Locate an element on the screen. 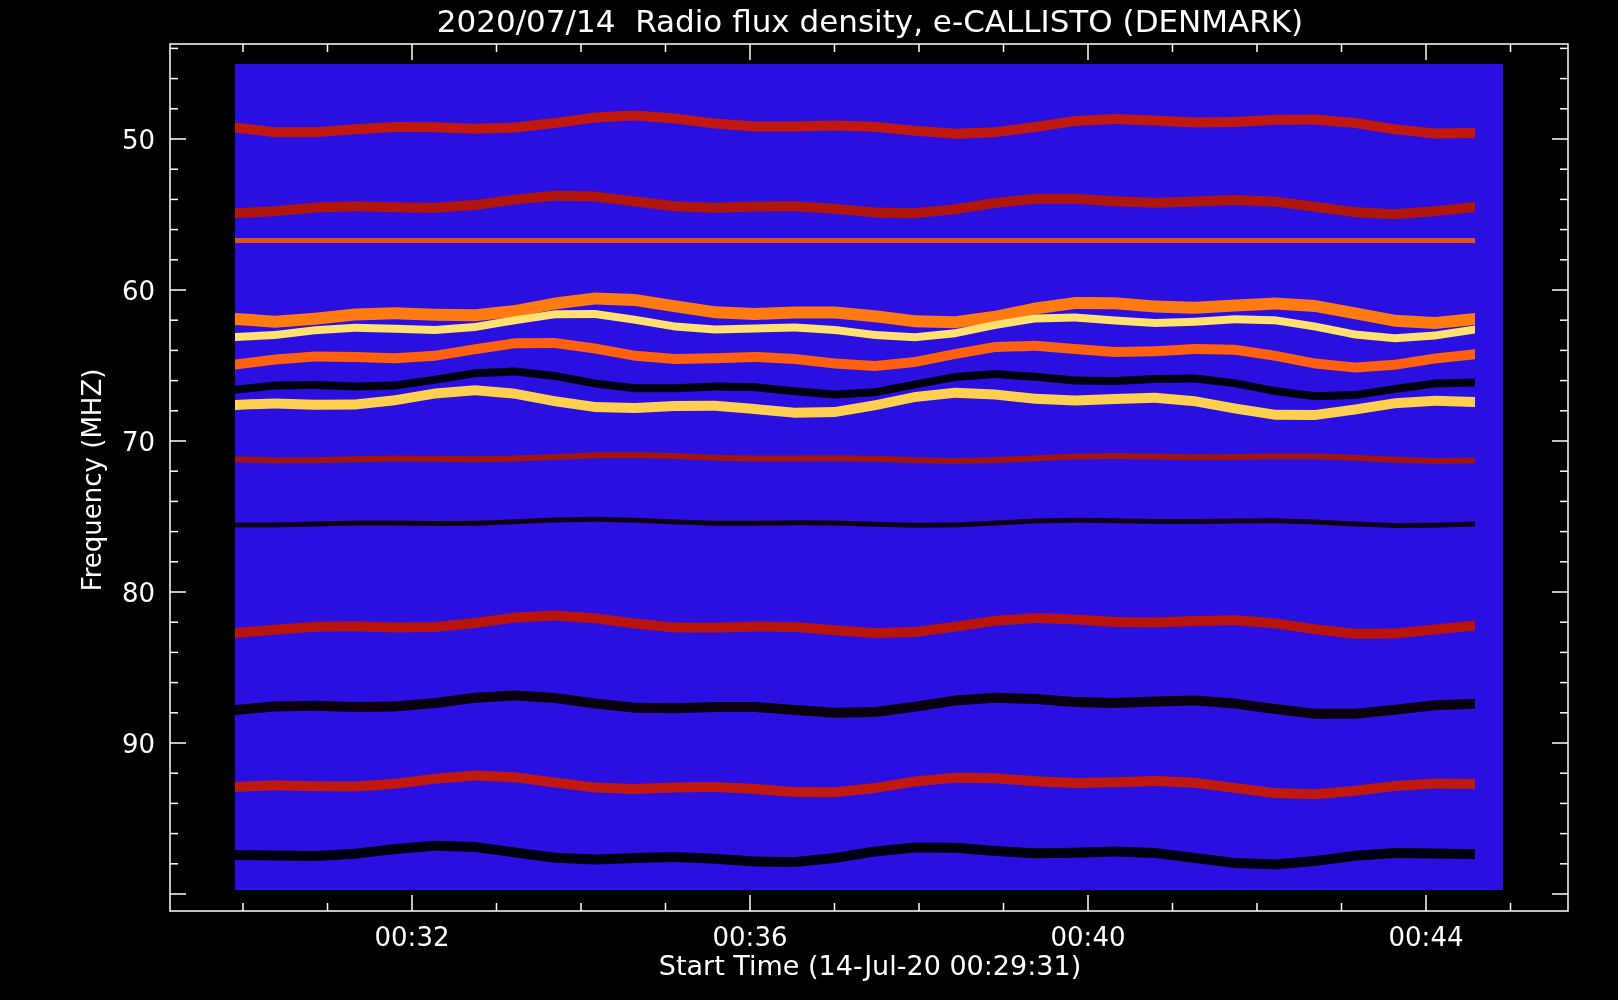 This screenshot has height=1000, width=1618. y-tick-label: 60 is located at coordinates (138, 291).